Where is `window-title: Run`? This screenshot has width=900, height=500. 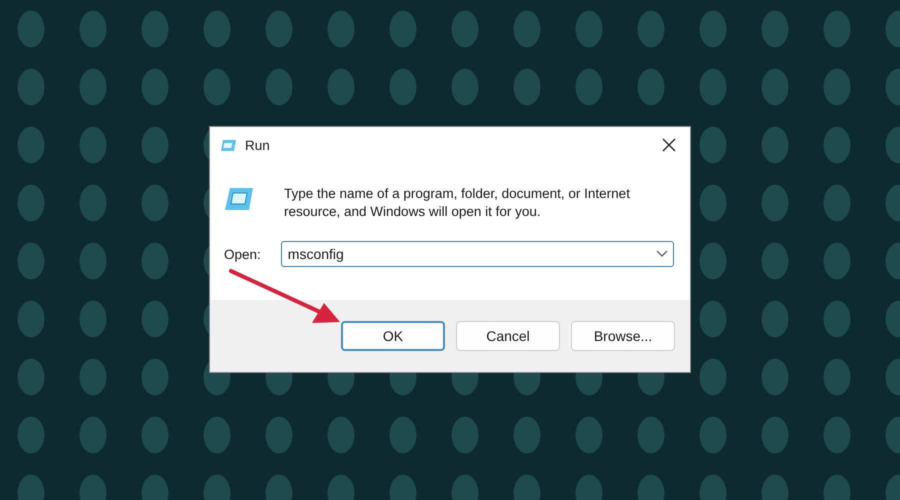 window-title: Run is located at coordinates (258, 145).